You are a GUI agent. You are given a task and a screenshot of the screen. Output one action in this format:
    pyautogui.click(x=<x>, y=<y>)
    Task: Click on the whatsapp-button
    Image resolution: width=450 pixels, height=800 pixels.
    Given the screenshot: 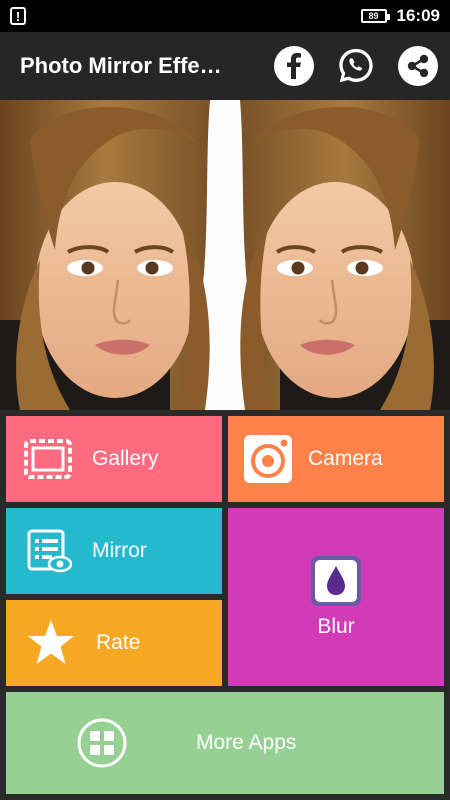 What is the action you would take?
    pyautogui.click(x=356, y=66)
    